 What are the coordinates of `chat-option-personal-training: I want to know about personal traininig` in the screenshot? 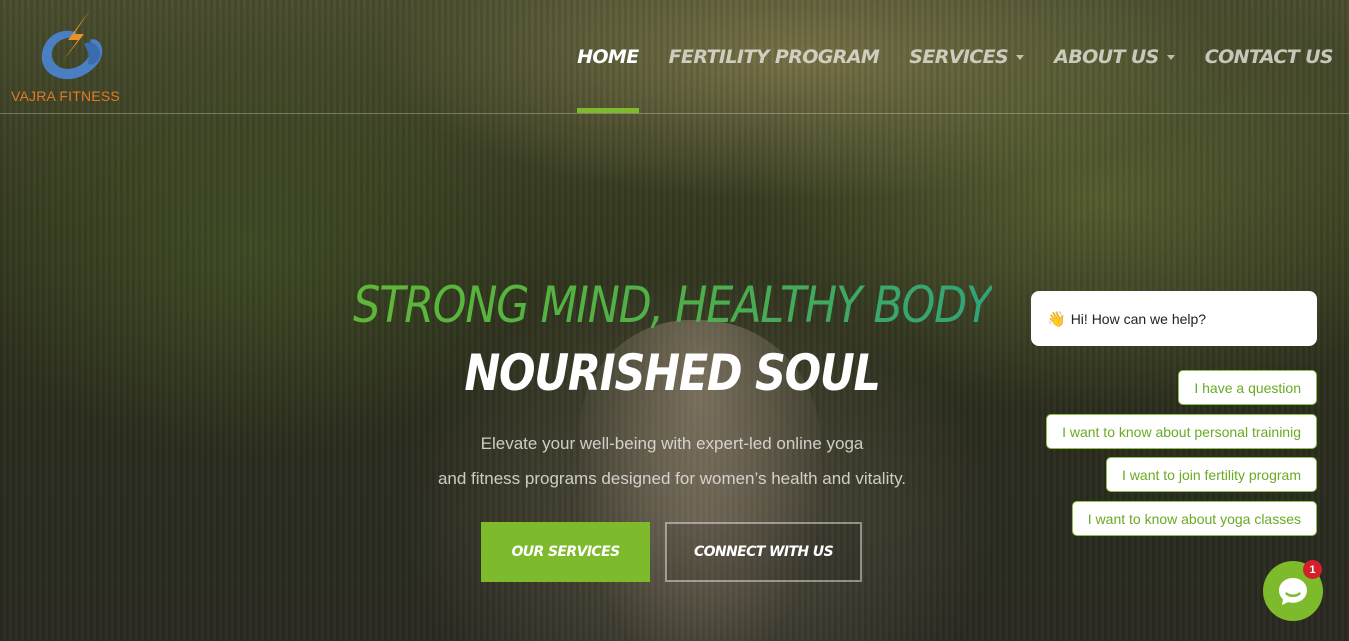 It's located at (1181, 431).